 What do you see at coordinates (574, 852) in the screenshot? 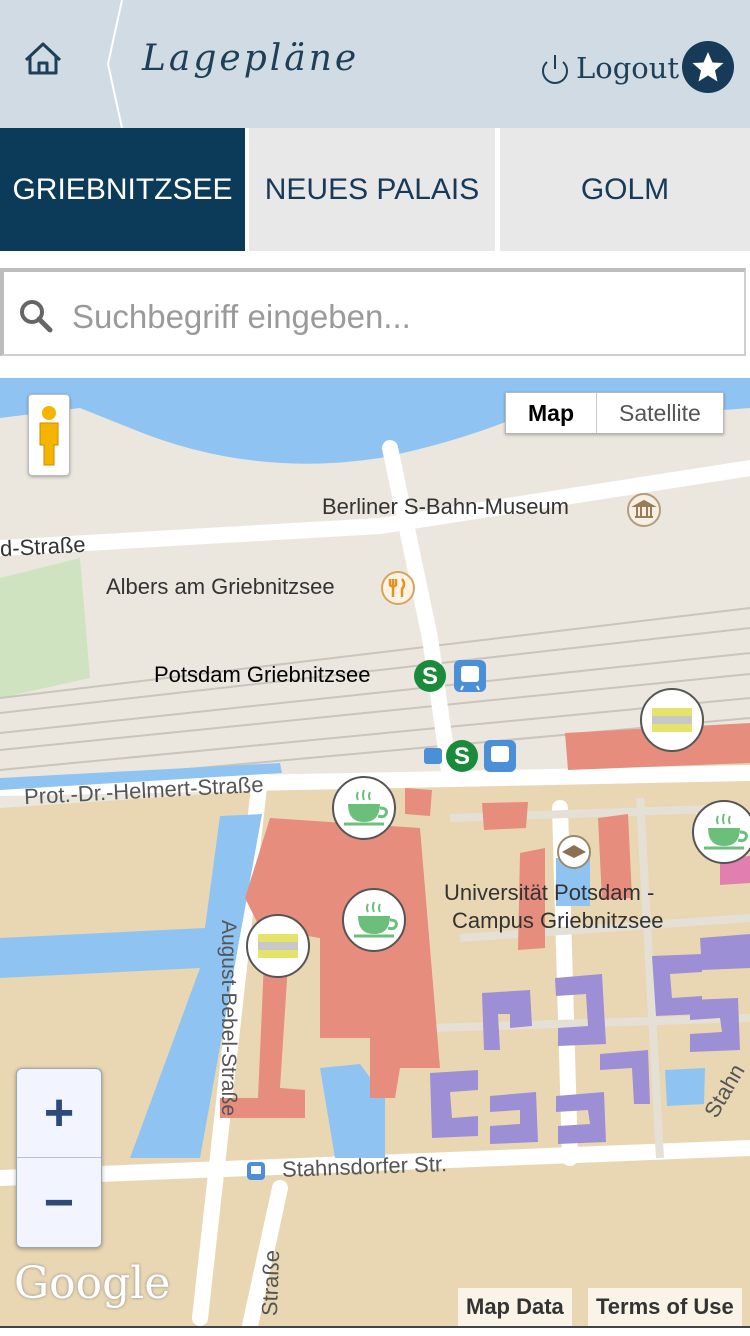
I see `education-icon` at bounding box center [574, 852].